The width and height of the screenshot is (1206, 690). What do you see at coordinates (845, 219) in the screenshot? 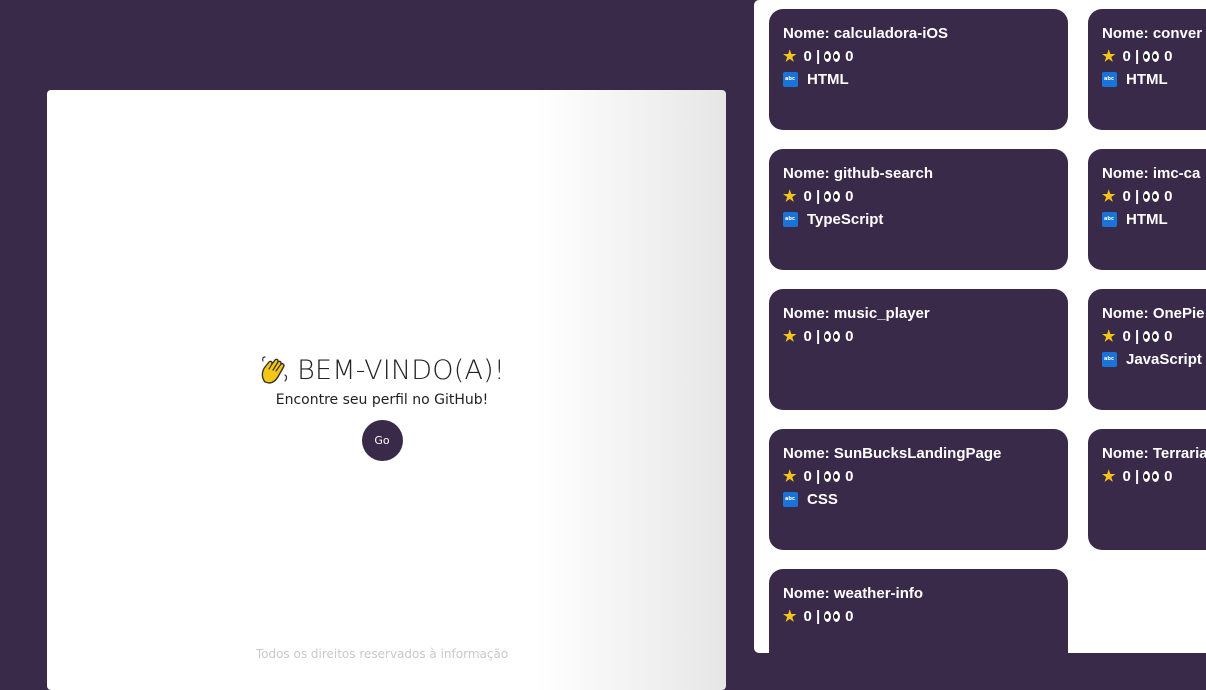
I see `repo-language-label: TypeScript` at bounding box center [845, 219].